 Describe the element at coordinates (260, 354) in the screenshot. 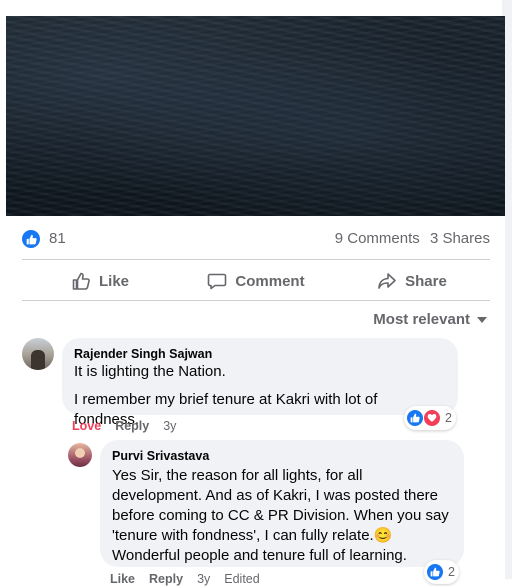

I see `comment-author: Rajender Singh Sajwan` at that location.